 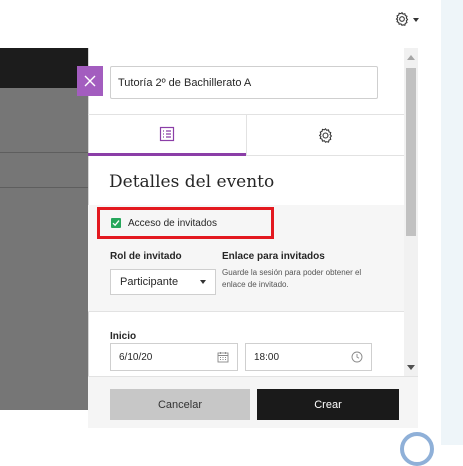 What do you see at coordinates (452, 222) in the screenshot?
I see `side-strip` at bounding box center [452, 222].